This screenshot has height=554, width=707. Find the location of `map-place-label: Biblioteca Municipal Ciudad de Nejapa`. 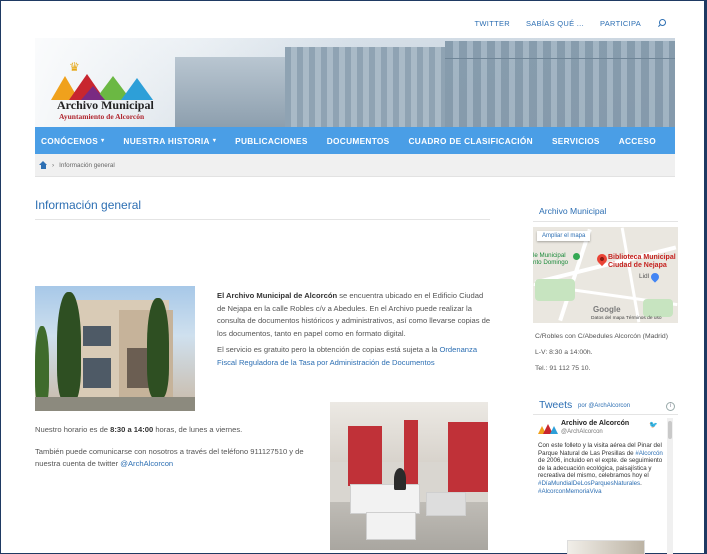

map-place-label: Biblioteca Municipal Ciudad de Nejapa is located at coordinates (642, 262).